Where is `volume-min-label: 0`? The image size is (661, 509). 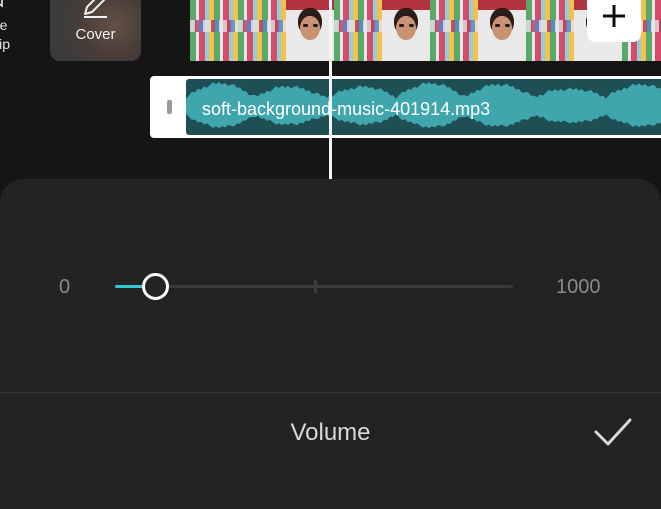 volume-min-label: 0 is located at coordinates (65, 287).